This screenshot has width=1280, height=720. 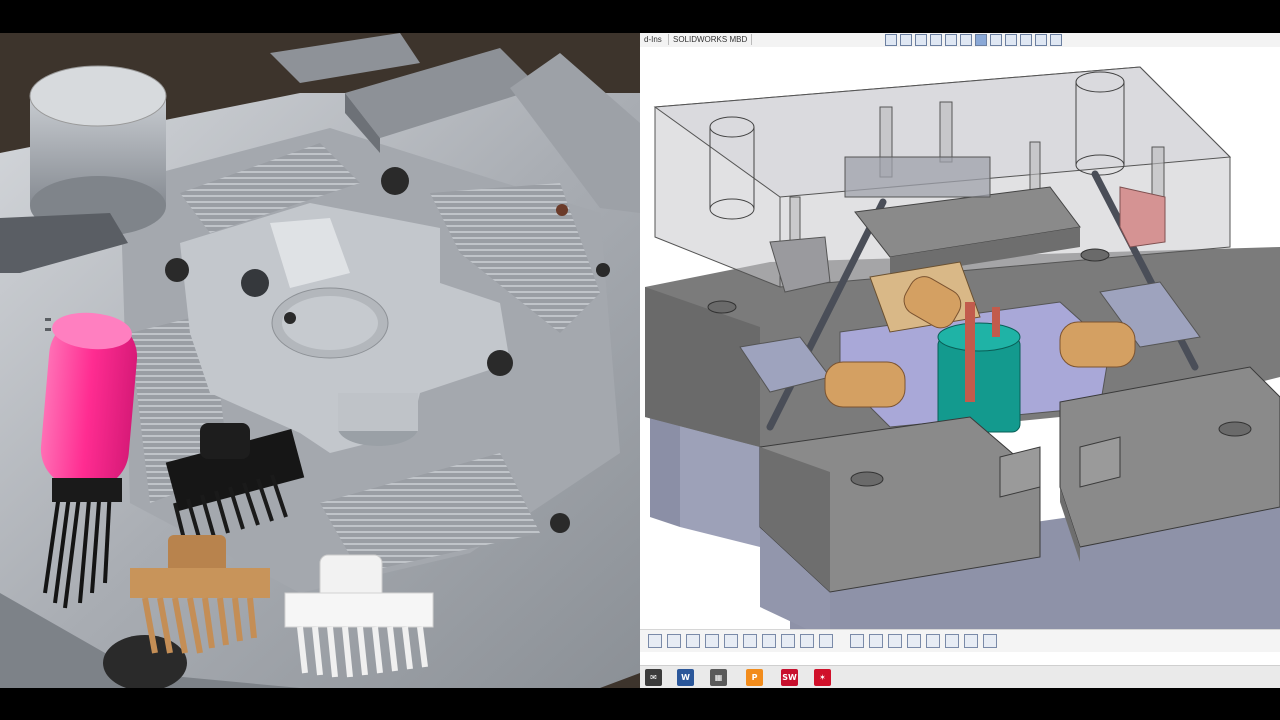 I want to click on smart-dimension-icon, so click(x=655, y=641).